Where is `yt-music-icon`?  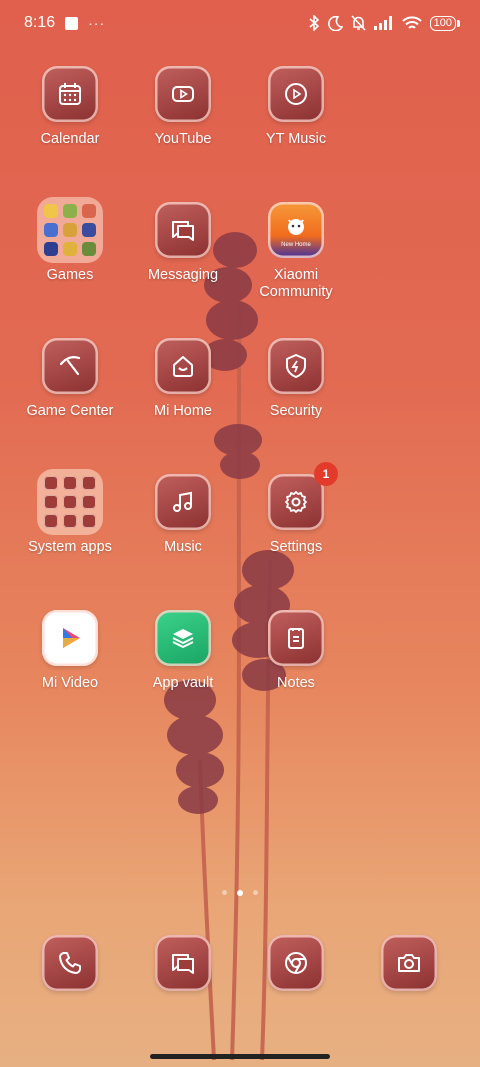 yt-music-icon is located at coordinates (296, 94).